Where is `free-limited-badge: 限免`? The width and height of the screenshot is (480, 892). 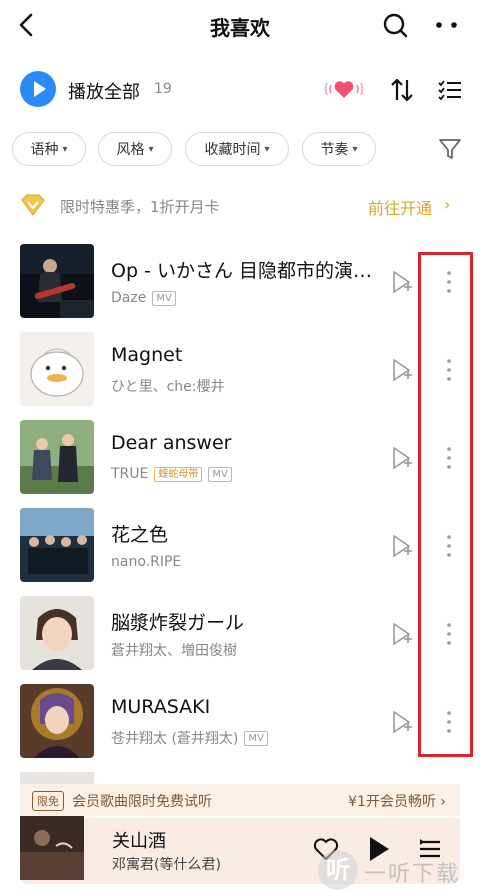 free-limited-badge: 限免 is located at coordinates (48, 801).